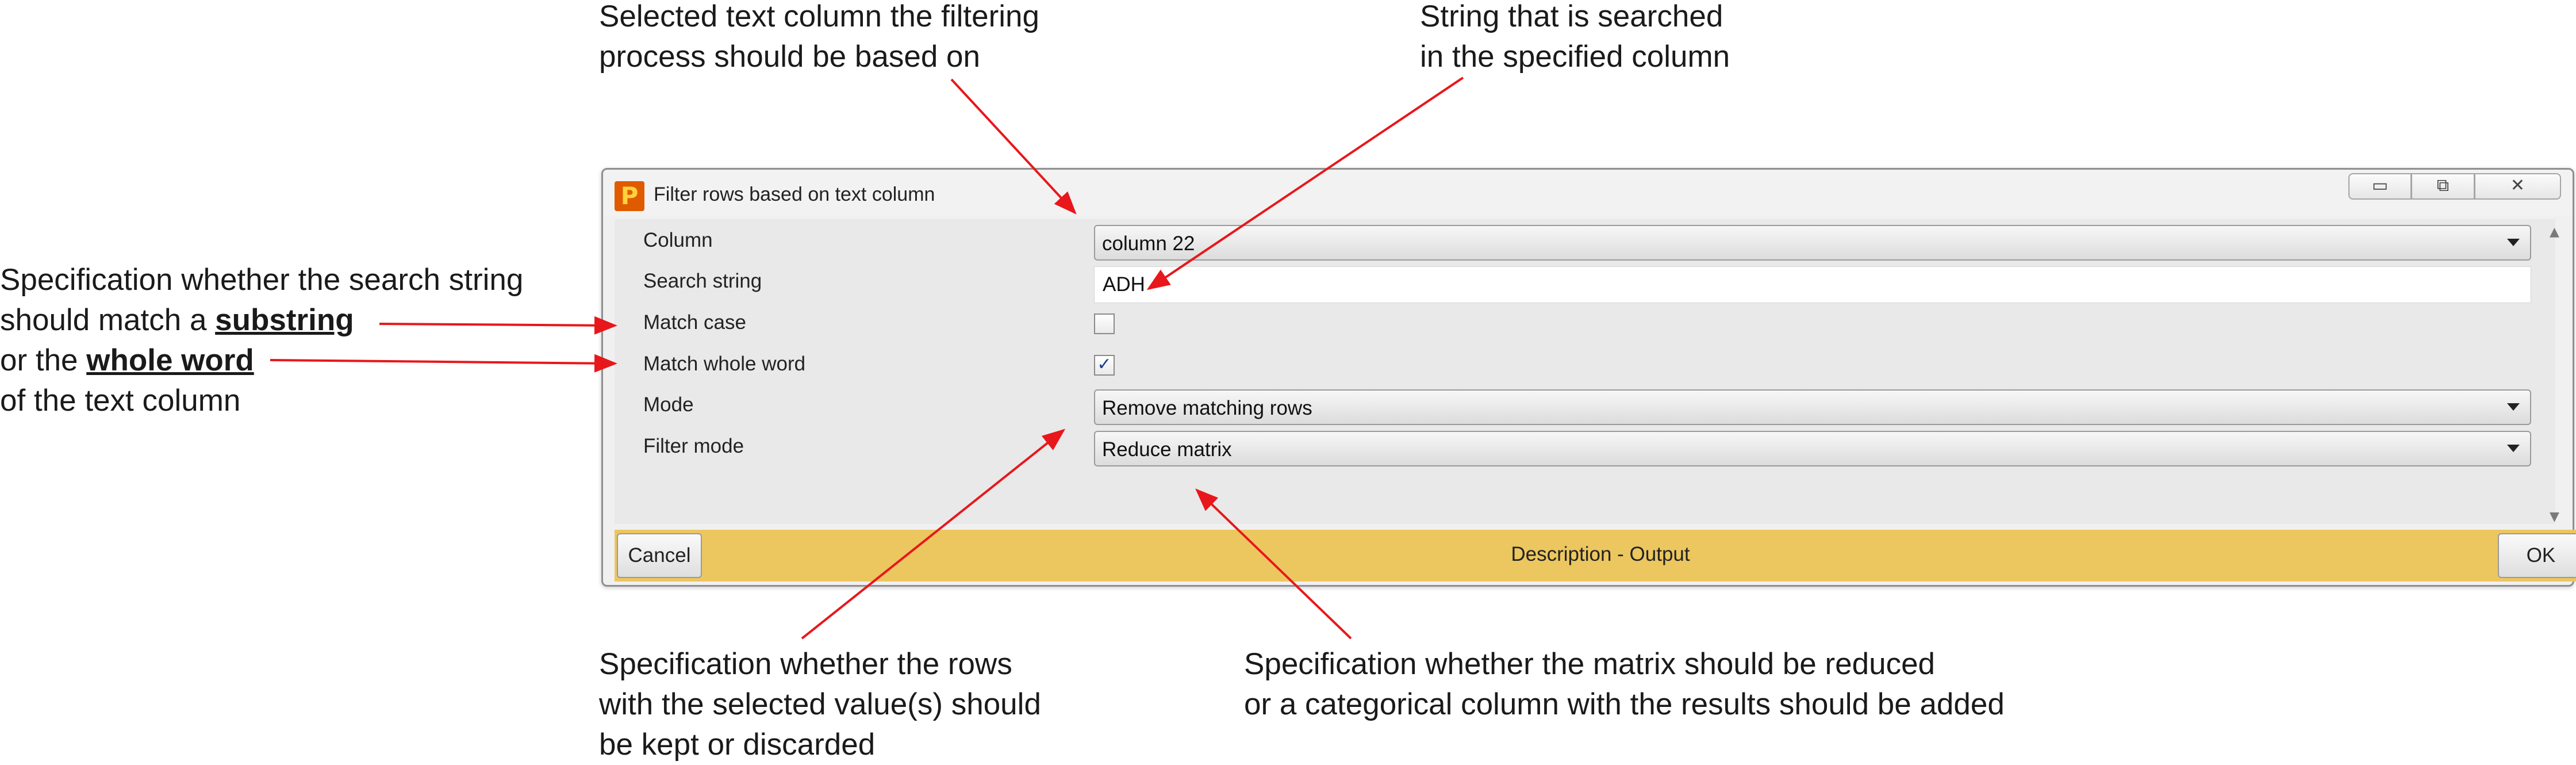  What do you see at coordinates (1273, 564) in the screenshot?
I see `arrow-filter-mode` at bounding box center [1273, 564].